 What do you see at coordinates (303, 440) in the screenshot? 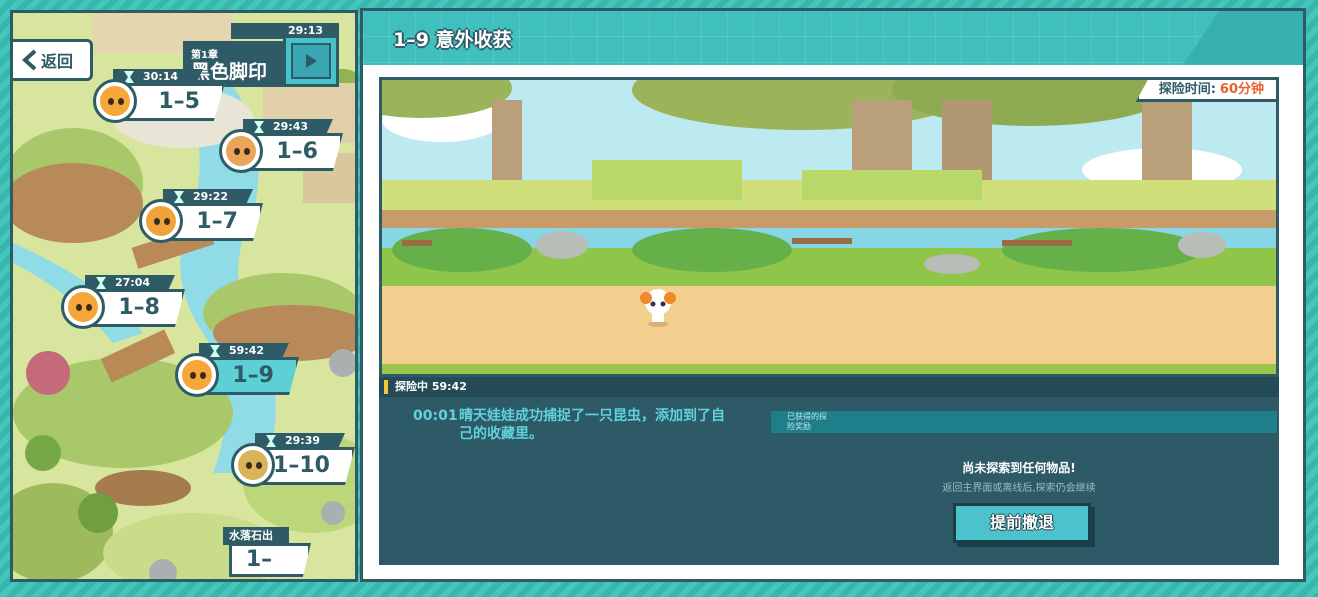
I see `stage-node-timer: 29:39` at bounding box center [303, 440].